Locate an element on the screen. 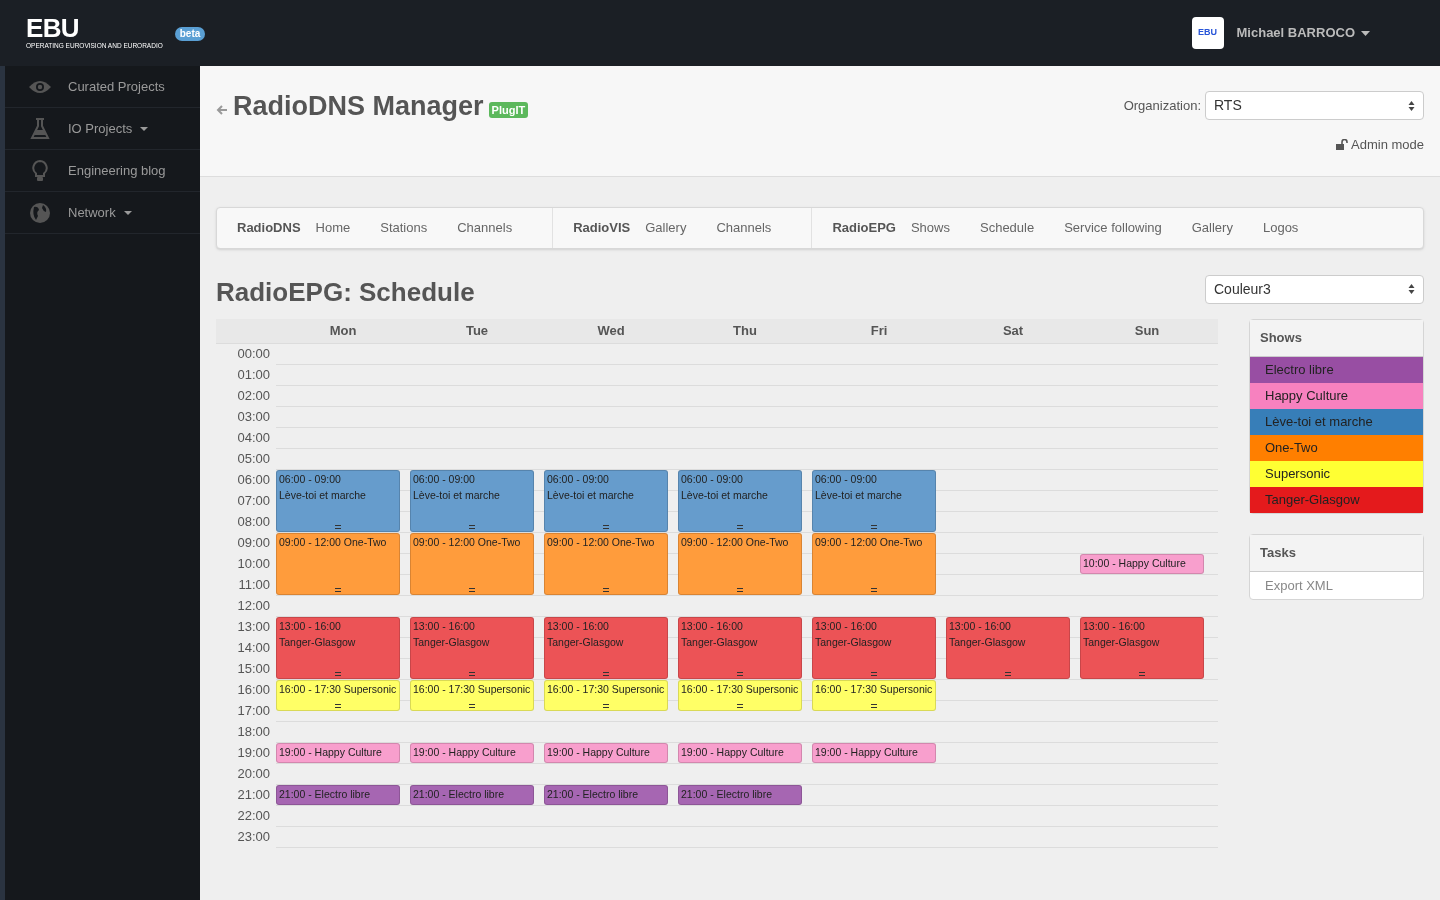 The width and height of the screenshot is (1440, 900). show-legend-item: One-Two is located at coordinates (1336, 448).